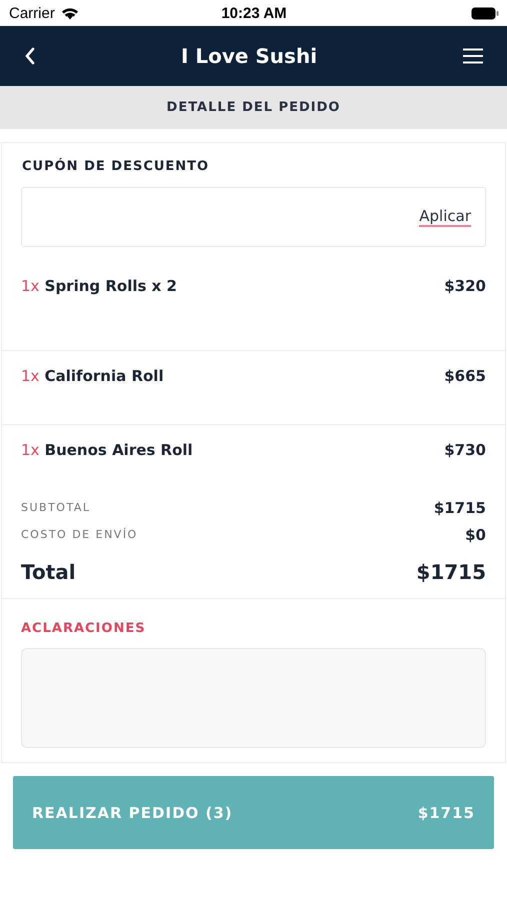 The image size is (507, 900). Describe the element at coordinates (107, 450) in the screenshot. I see `item-name: 1x Buenos Aires Roll` at that location.